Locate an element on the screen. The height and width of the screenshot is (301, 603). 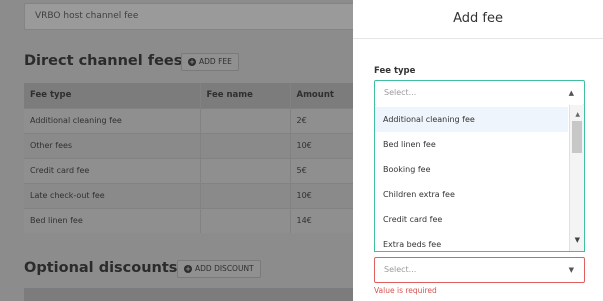
col-amount: Amount is located at coordinates (321, 95).